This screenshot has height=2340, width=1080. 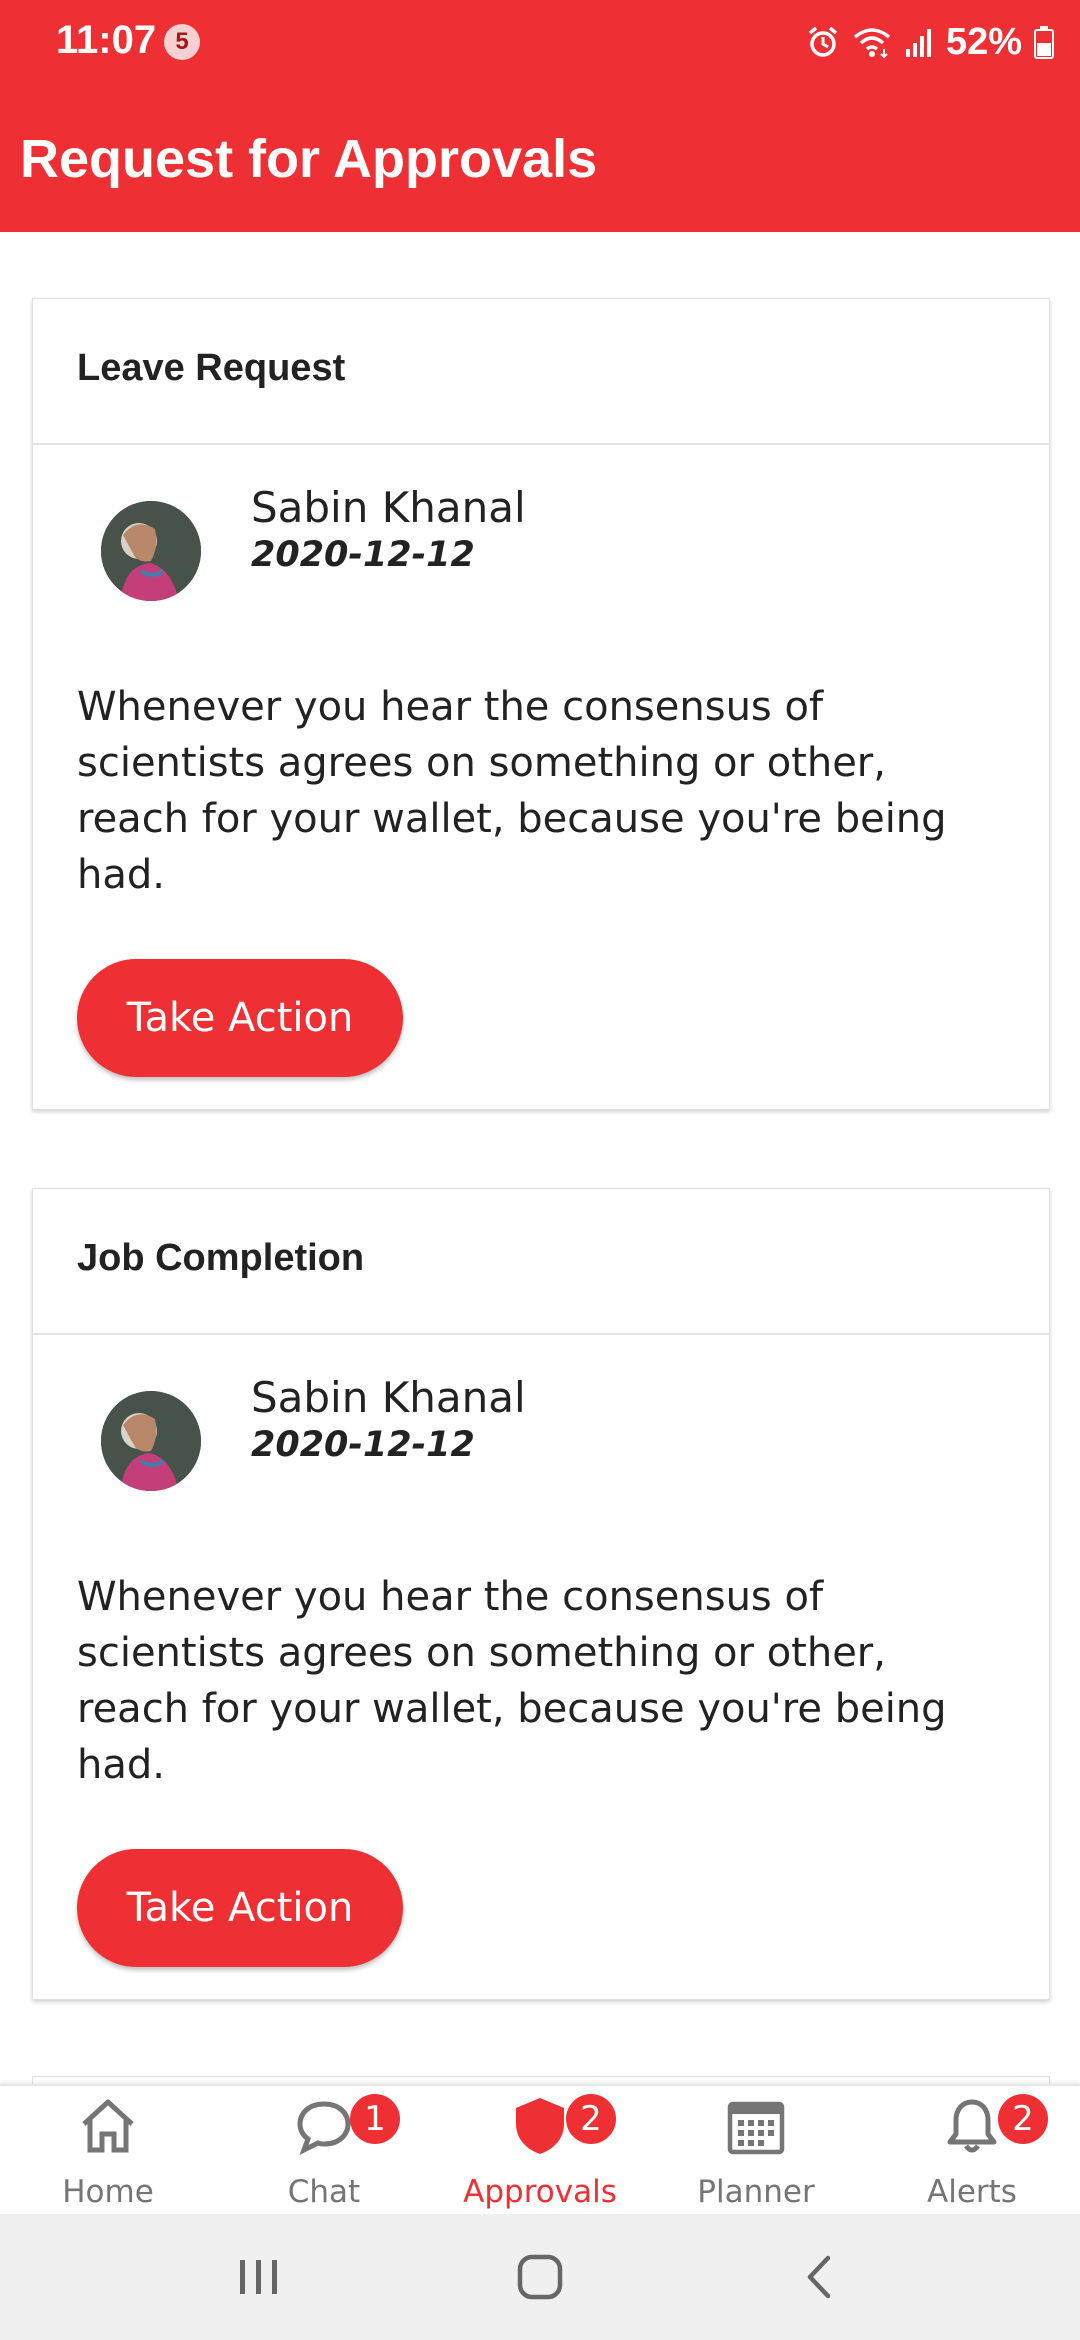 What do you see at coordinates (820, 2279) in the screenshot?
I see `back-icon` at bounding box center [820, 2279].